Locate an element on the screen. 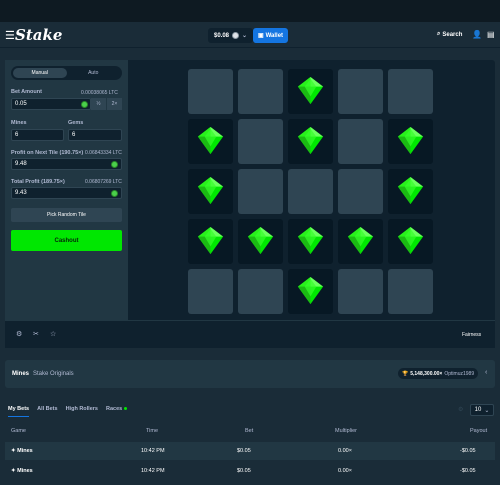  table-settings-icon: ⚙ is located at coordinates (460, 409).